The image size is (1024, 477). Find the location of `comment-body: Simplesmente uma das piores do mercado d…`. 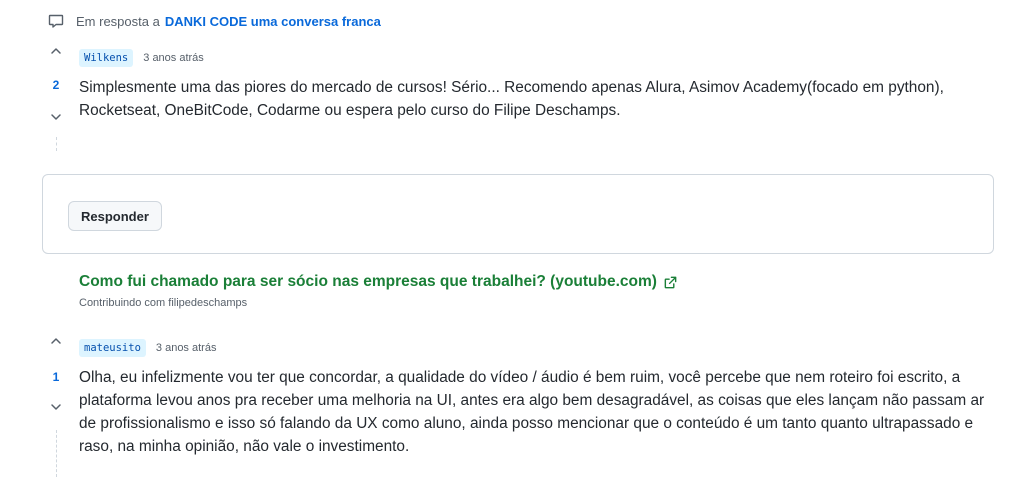

comment-body: Simplesmente uma das piores do mercado d… is located at coordinates (511, 99).